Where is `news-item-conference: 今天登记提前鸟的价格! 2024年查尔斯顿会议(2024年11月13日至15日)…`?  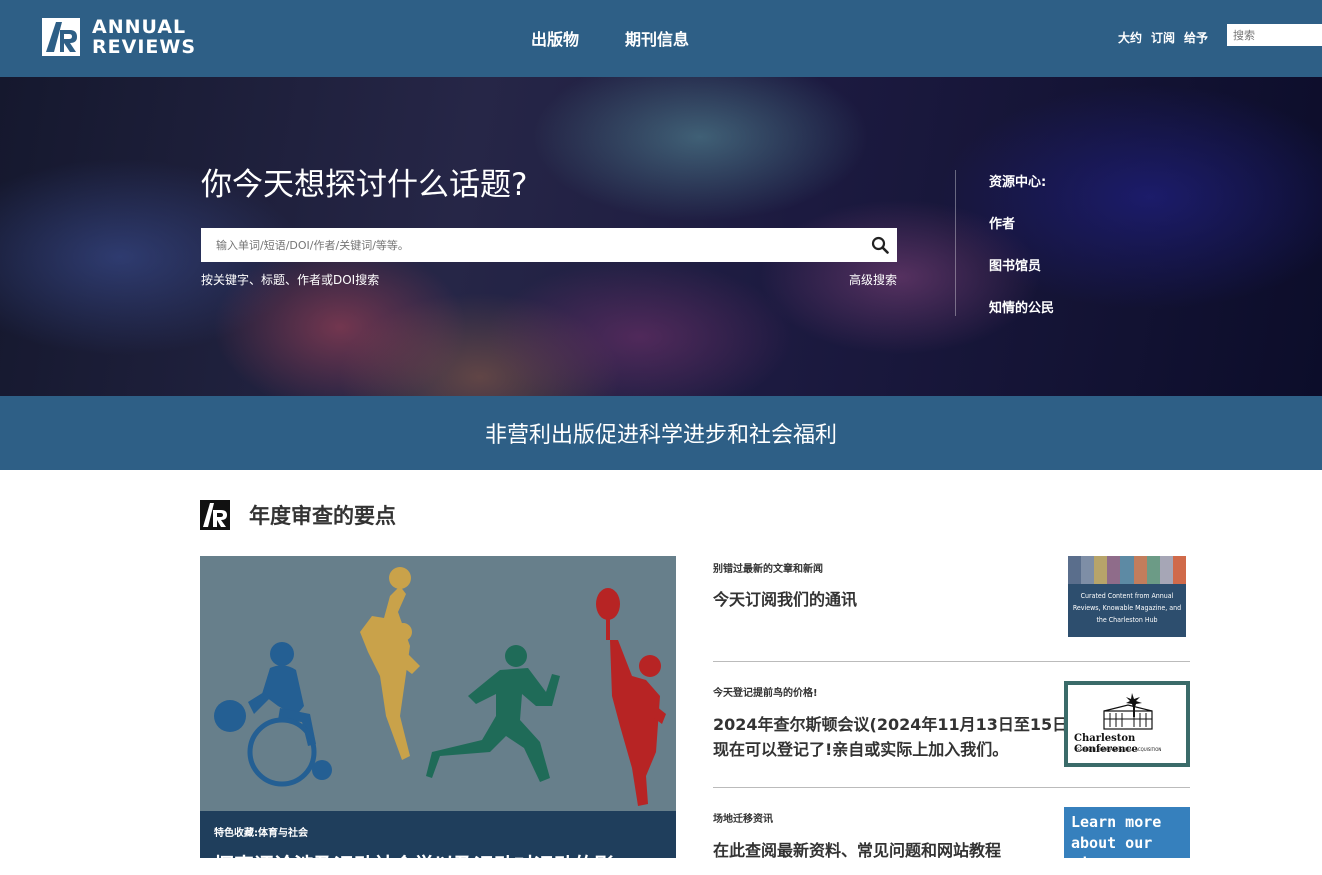
news-item-conference: 今天登记提前鸟的价格! 2024年查尔斯顿会议(2024年11月13日至15日)… is located at coordinates (951, 727).